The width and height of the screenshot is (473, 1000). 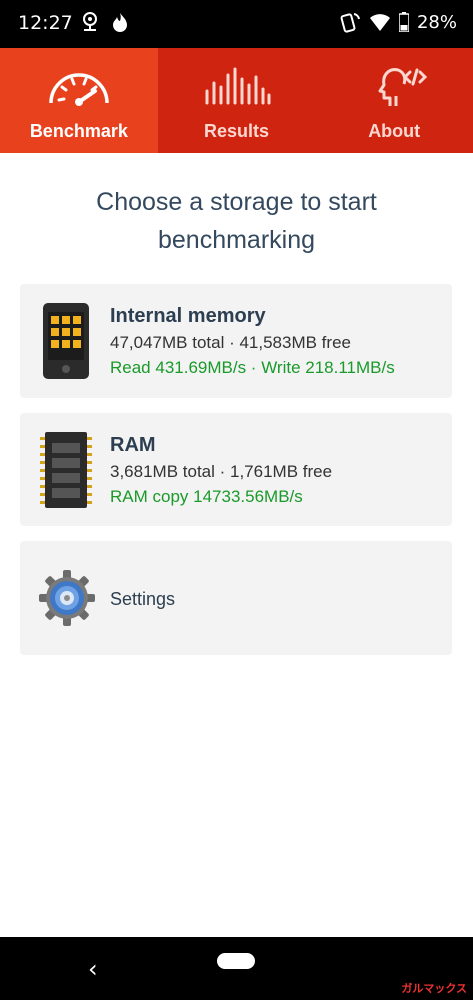 I want to click on internal-memory-title: Internal memory, so click(x=188, y=316).